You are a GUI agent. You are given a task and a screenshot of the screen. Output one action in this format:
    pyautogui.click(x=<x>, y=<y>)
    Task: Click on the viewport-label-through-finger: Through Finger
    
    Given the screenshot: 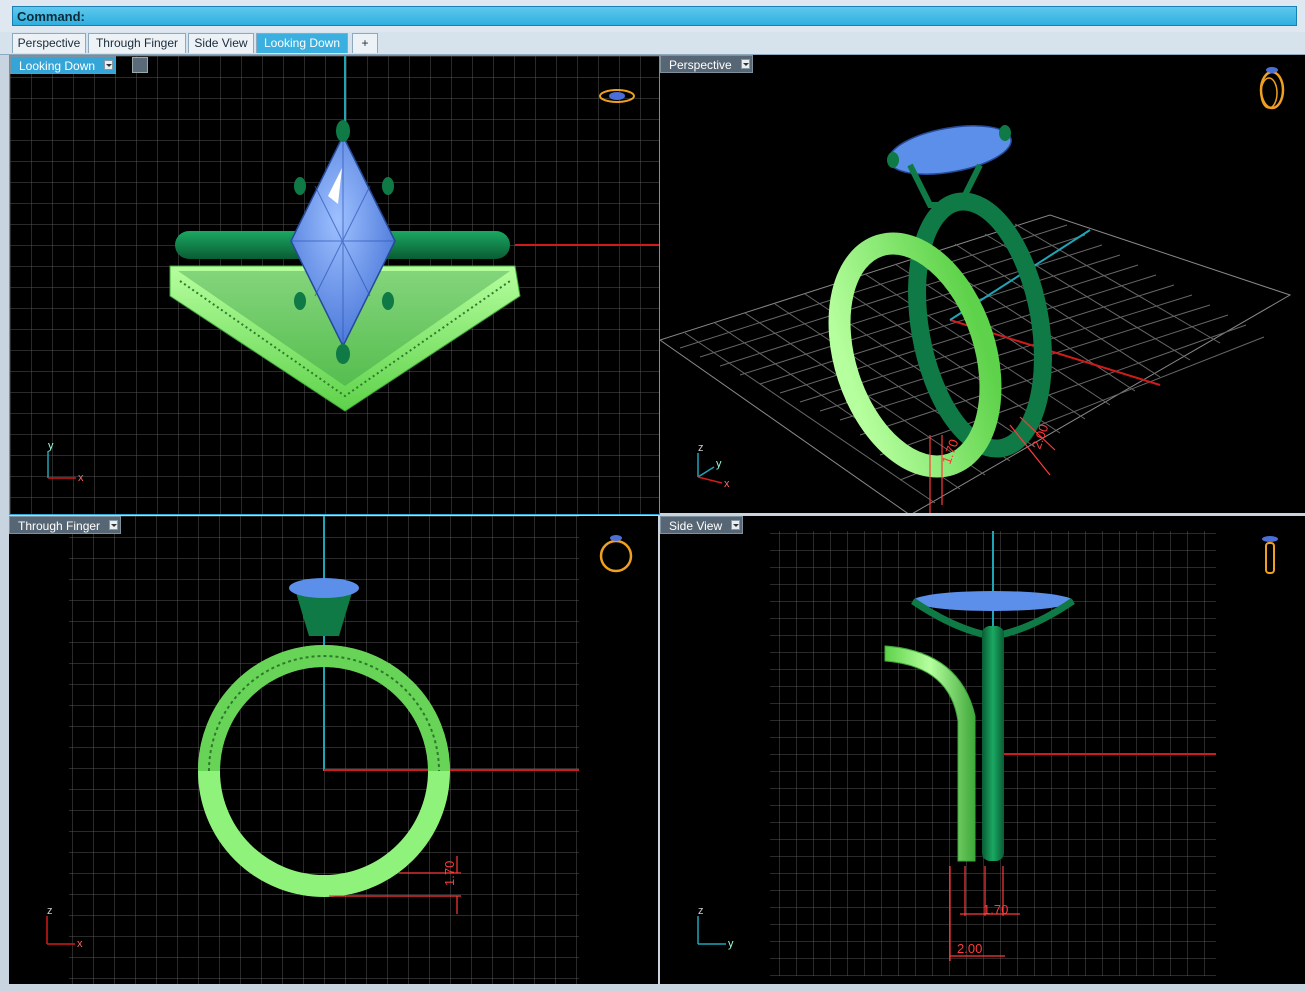 What is the action you would take?
    pyautogui.click(x=65, y=525)
    